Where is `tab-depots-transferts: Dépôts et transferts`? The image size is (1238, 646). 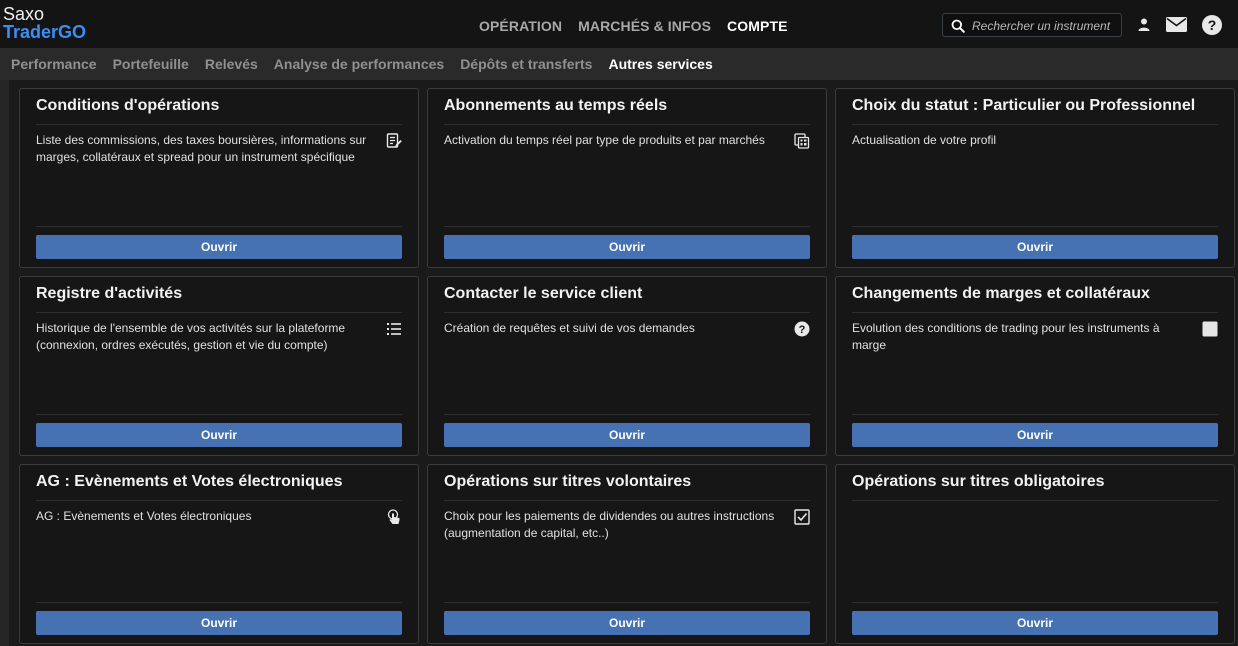 tab-depots-transferts: Dépôts et transferts is located at coordinates (526, 64).